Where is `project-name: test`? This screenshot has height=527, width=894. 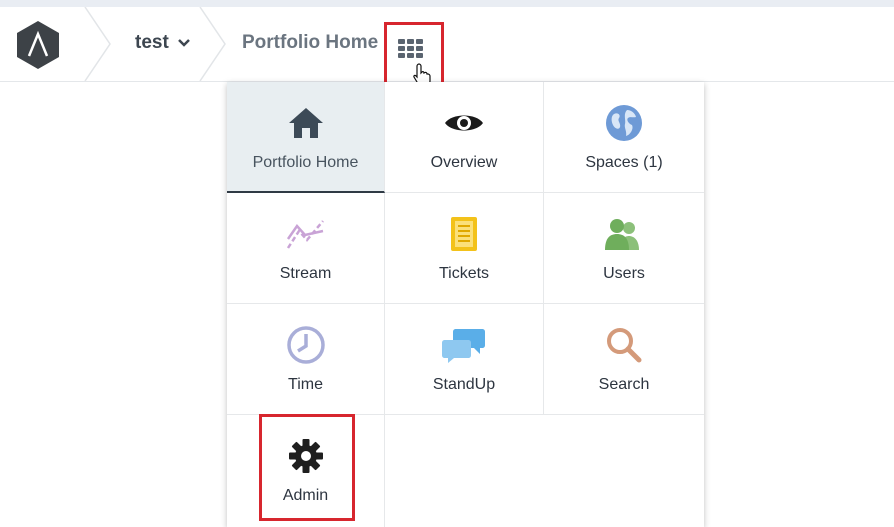
project-name: test is located at coordinates (152, 42).